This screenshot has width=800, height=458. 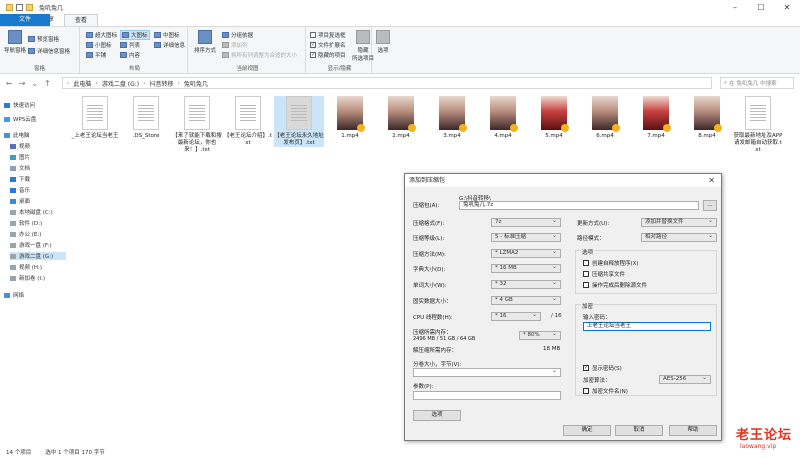 What do you see at coordinates (38, 256) in the screenshot?
I see `sidebar-item: 游戏二盘 (G:)` at bounding box center [38, 256].